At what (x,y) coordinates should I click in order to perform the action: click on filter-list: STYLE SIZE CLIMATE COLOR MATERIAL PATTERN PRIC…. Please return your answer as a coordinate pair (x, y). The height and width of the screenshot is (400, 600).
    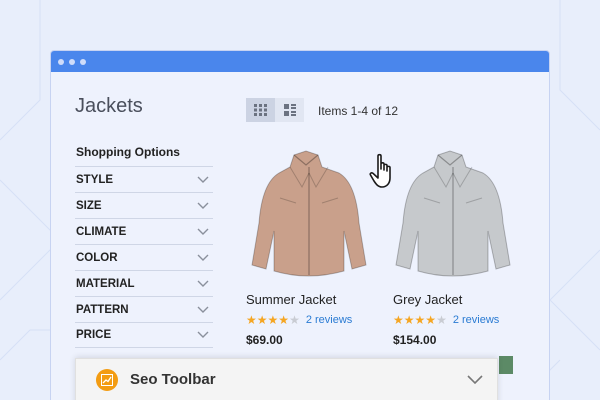
    Looking at the image, I should click on (144, 257).